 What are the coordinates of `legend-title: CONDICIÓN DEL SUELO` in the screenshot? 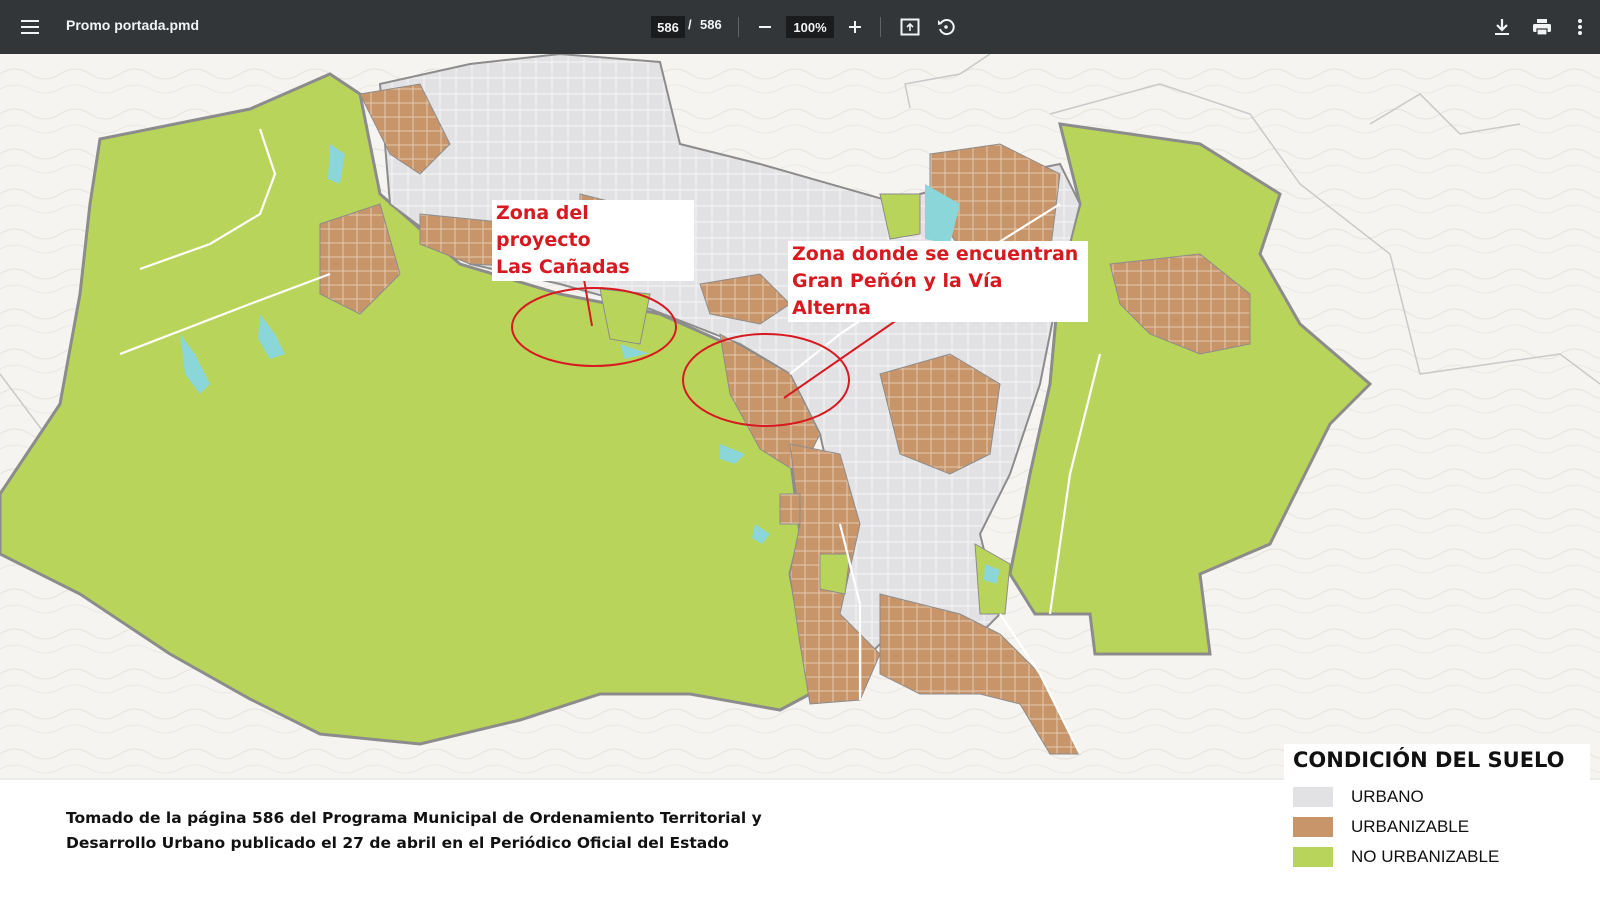 It's located at (1429, 760).